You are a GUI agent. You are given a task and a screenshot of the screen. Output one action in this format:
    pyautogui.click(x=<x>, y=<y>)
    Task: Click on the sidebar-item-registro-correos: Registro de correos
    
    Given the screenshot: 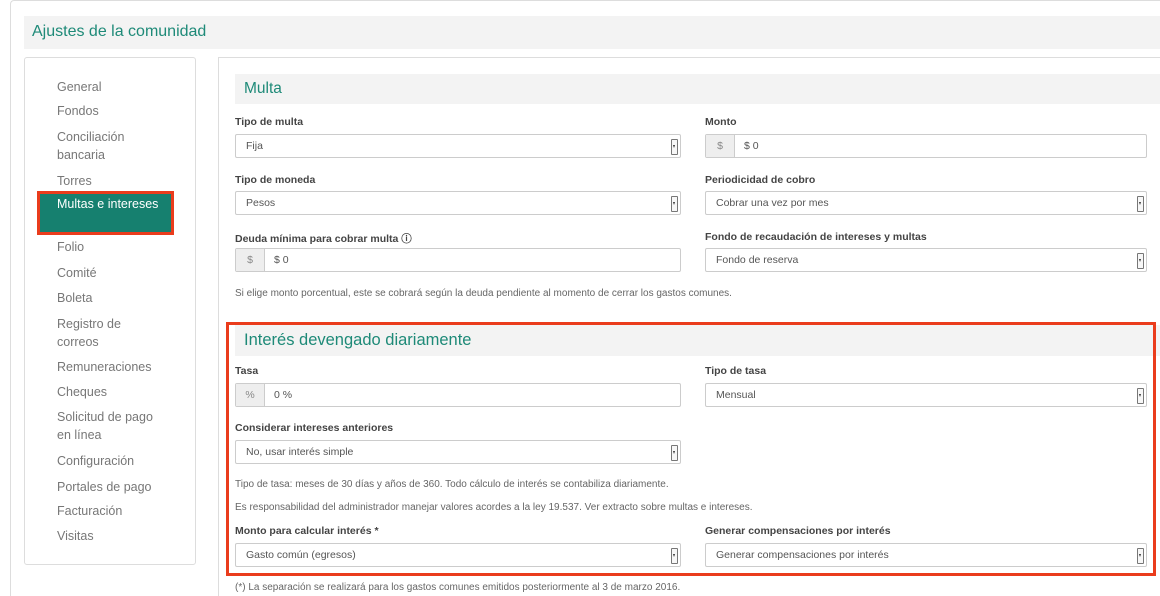 What is the action you would take?
    pyautogui.click(x=102, y=333)
    